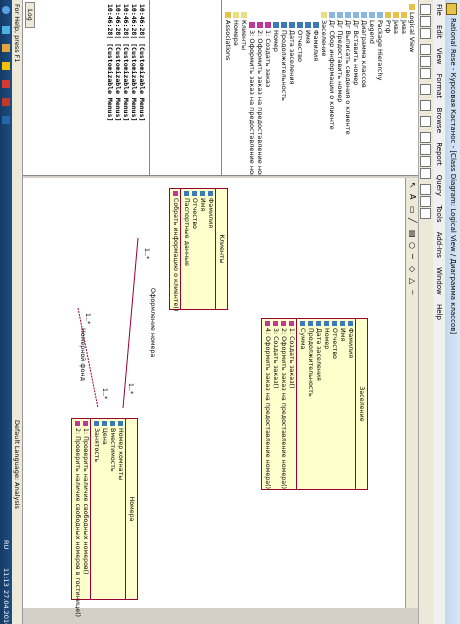 This screenshot has height=624, width=460. What do you see at coordinates (425, 73) in the screenshot?
I see `paste-icon` at bounding box center [425, 73].